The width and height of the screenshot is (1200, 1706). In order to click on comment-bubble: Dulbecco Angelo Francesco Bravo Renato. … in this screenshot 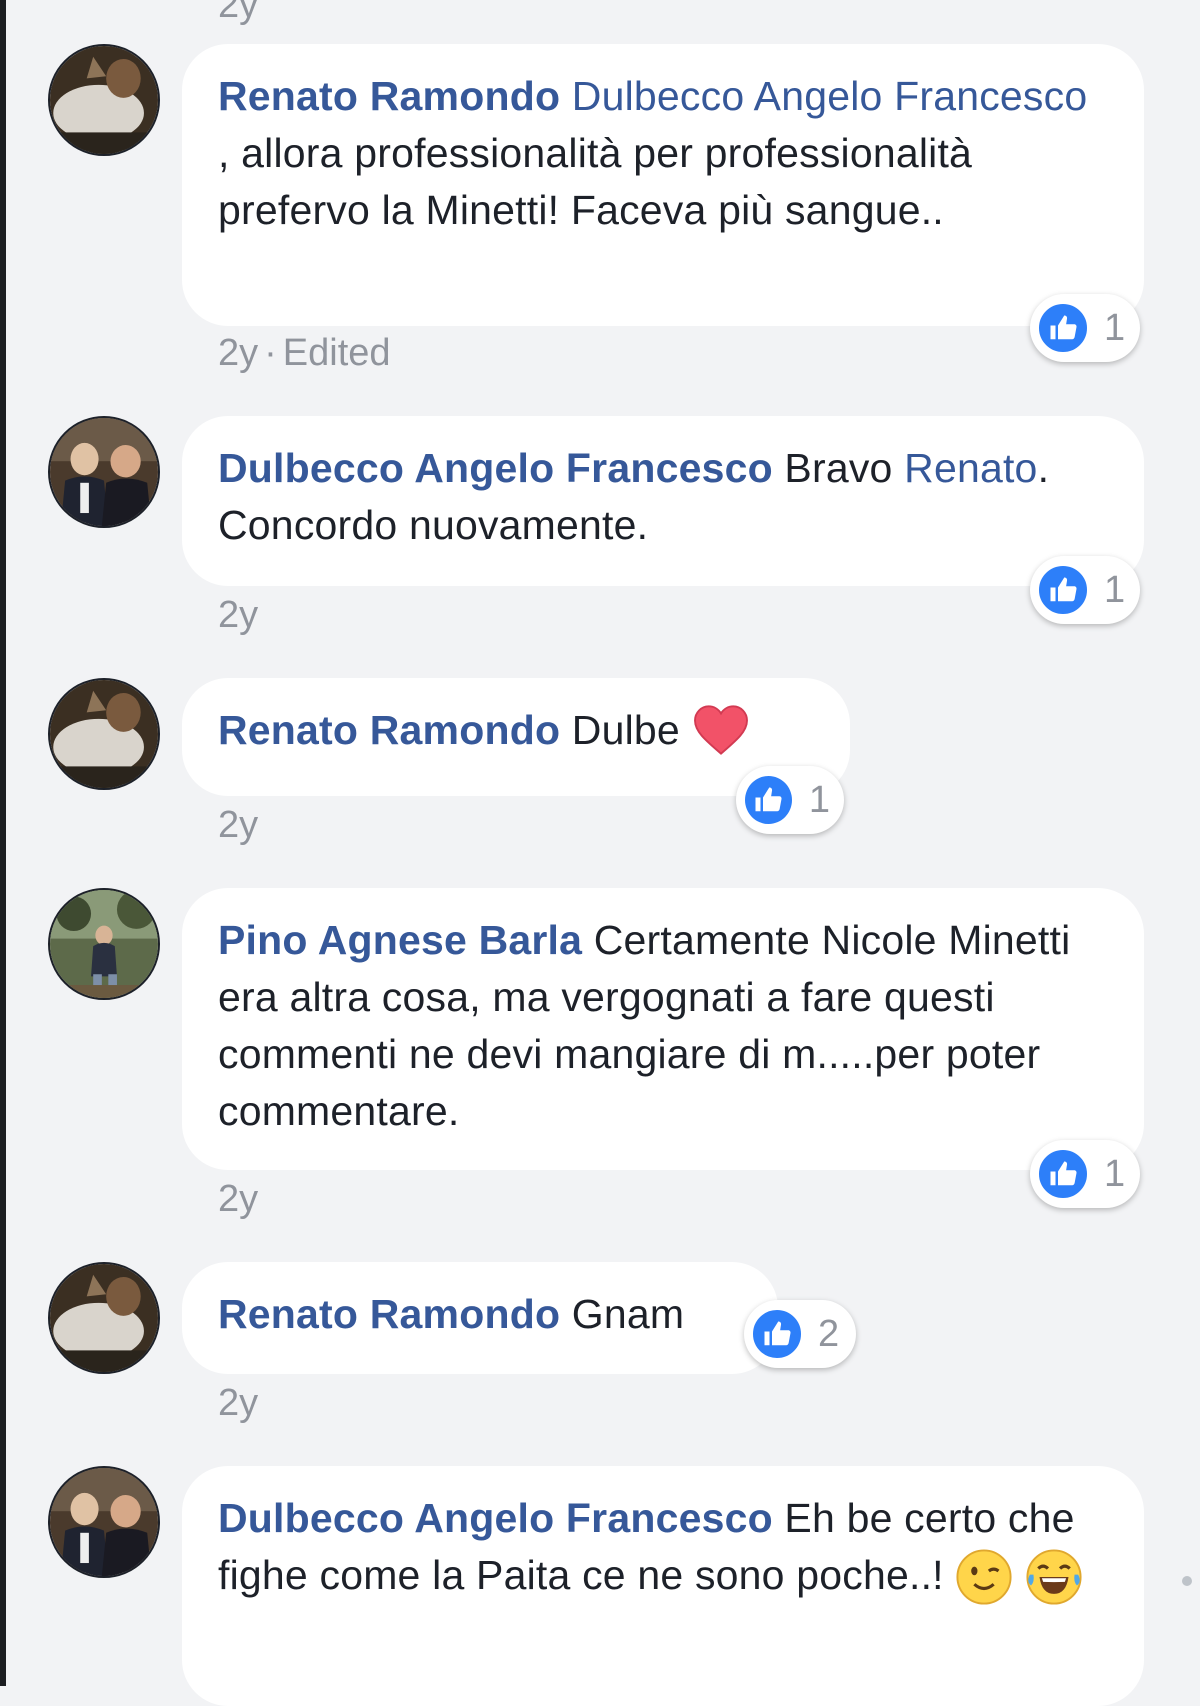, I will do `click(663, 501)`.